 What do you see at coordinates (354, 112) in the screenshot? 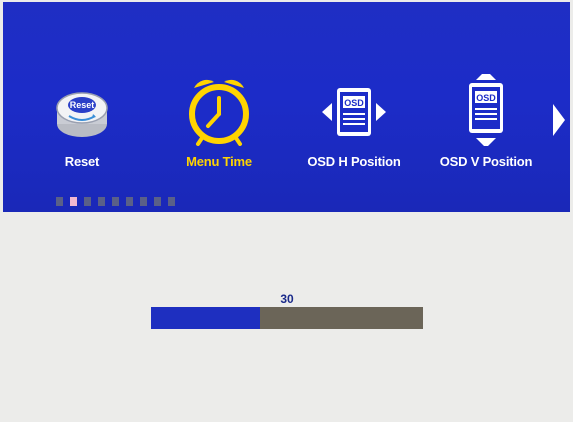
I see `osd-horizontal-icon: OSD` at bounding box center [354, 112].